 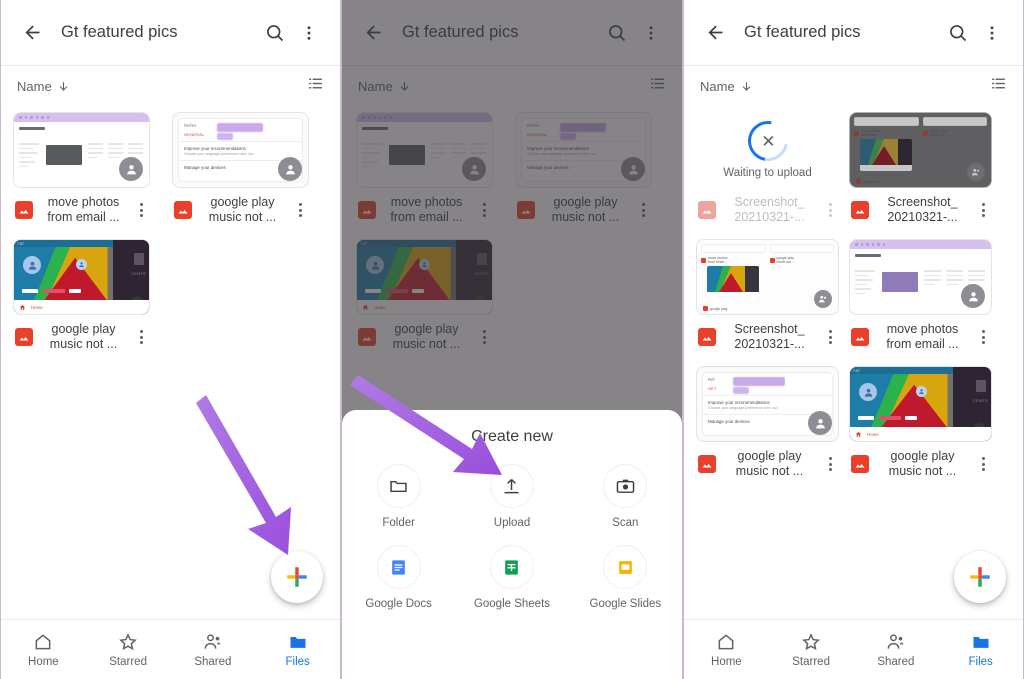 I want to click on bottom-navigation: Home Starred Shared Files, so click(x=853, y=649).